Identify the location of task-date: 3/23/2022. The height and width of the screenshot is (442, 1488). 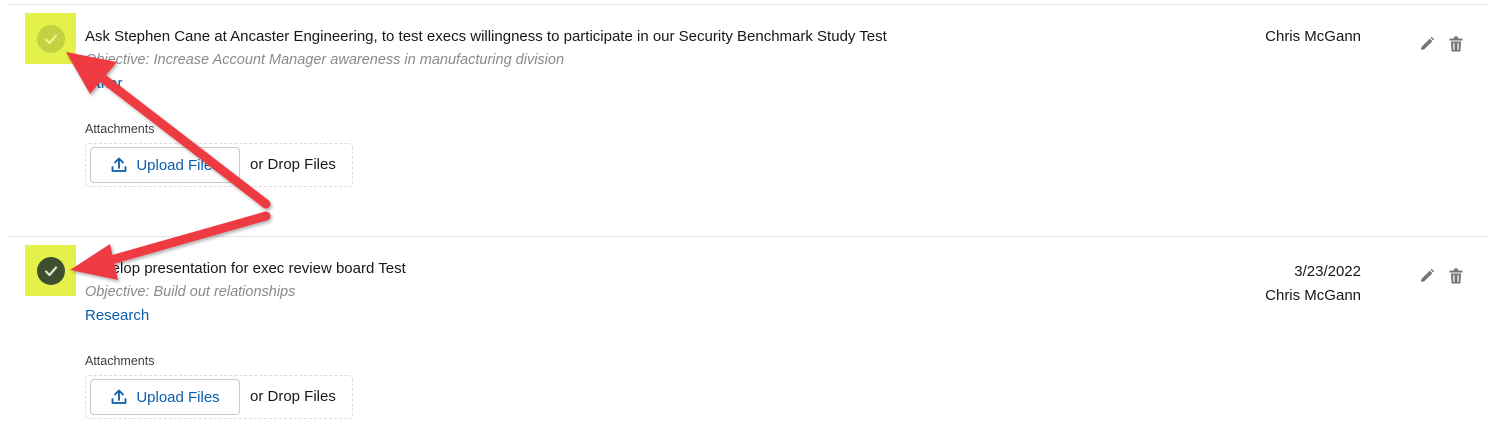
(1327, 271).